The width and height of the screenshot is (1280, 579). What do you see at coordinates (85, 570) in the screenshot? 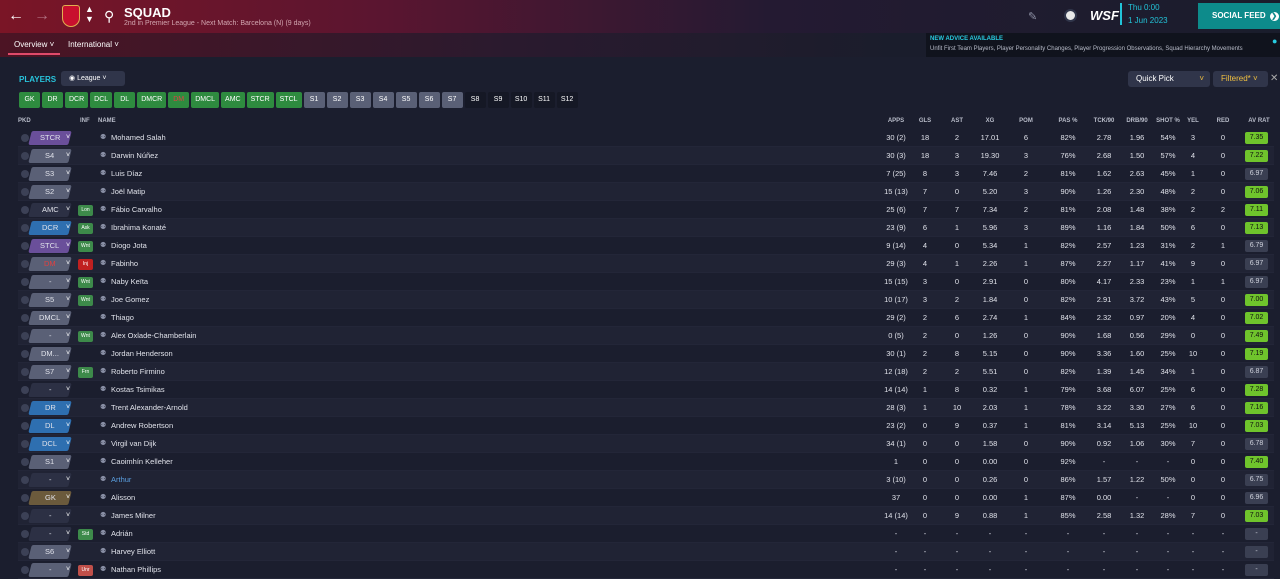
I see `info-badge: Unr` at bounding box center [85, 570].